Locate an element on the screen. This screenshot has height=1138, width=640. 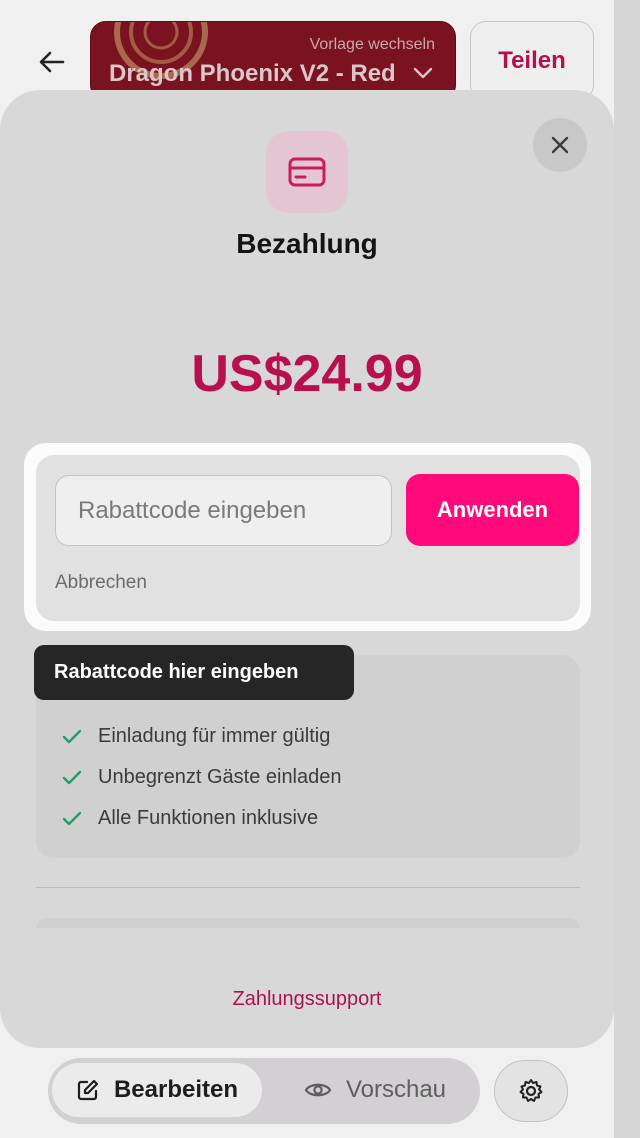
arrow-left-icon is located at coordinates (52, 62).